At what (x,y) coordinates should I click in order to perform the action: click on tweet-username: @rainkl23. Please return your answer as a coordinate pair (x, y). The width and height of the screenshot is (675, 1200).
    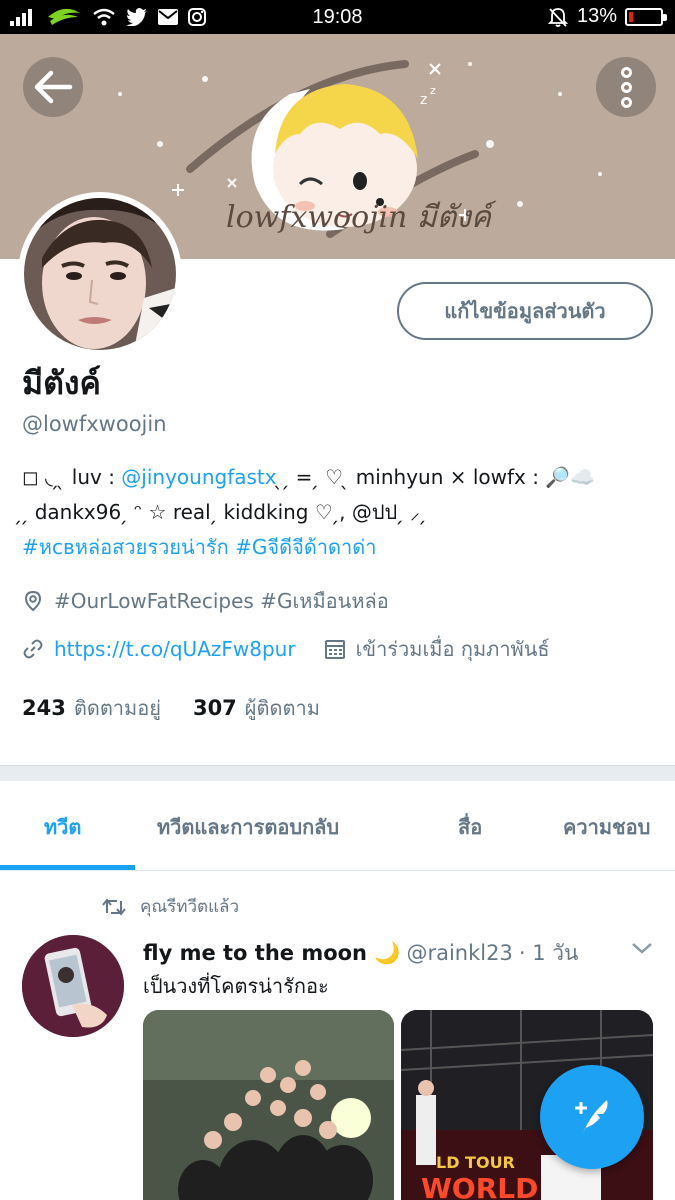
    Looking at the image, I should click on (459, 953).